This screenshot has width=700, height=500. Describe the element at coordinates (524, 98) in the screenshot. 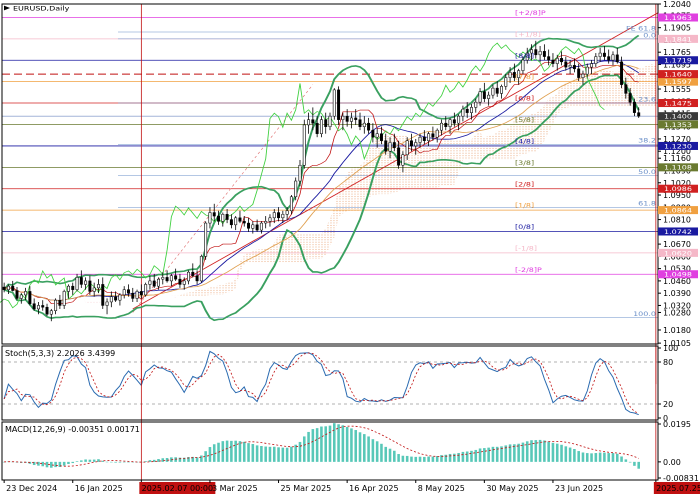

I see `murrey-level-label: [6/8]` at that location.